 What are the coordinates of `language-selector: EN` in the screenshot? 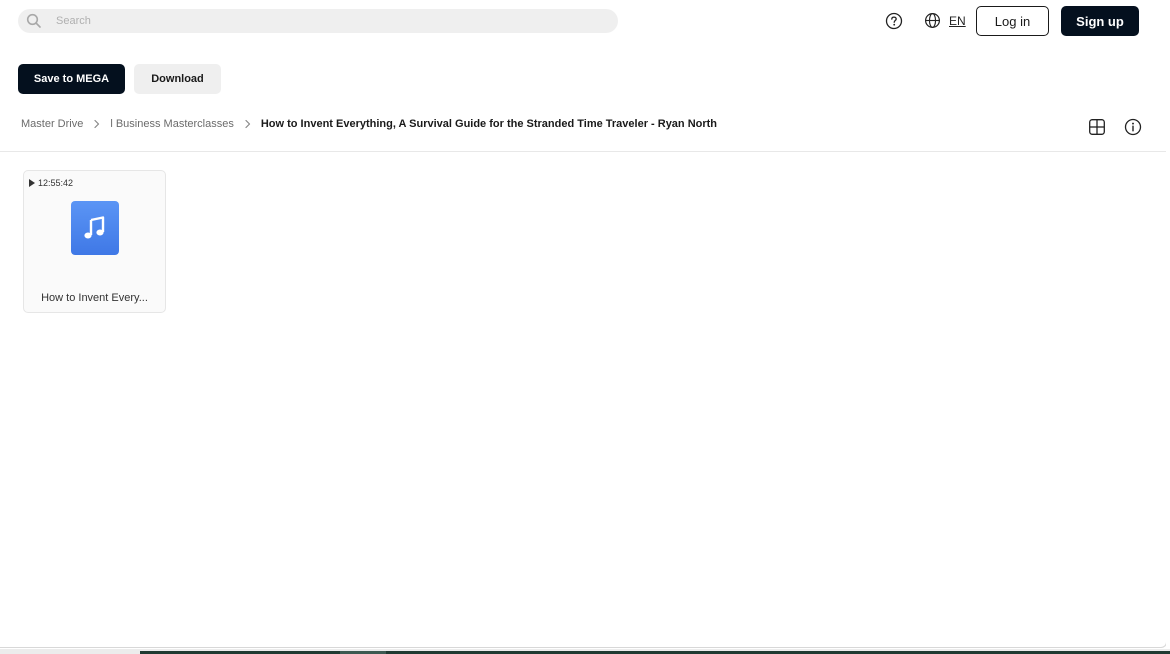 It's located at (945, 20).